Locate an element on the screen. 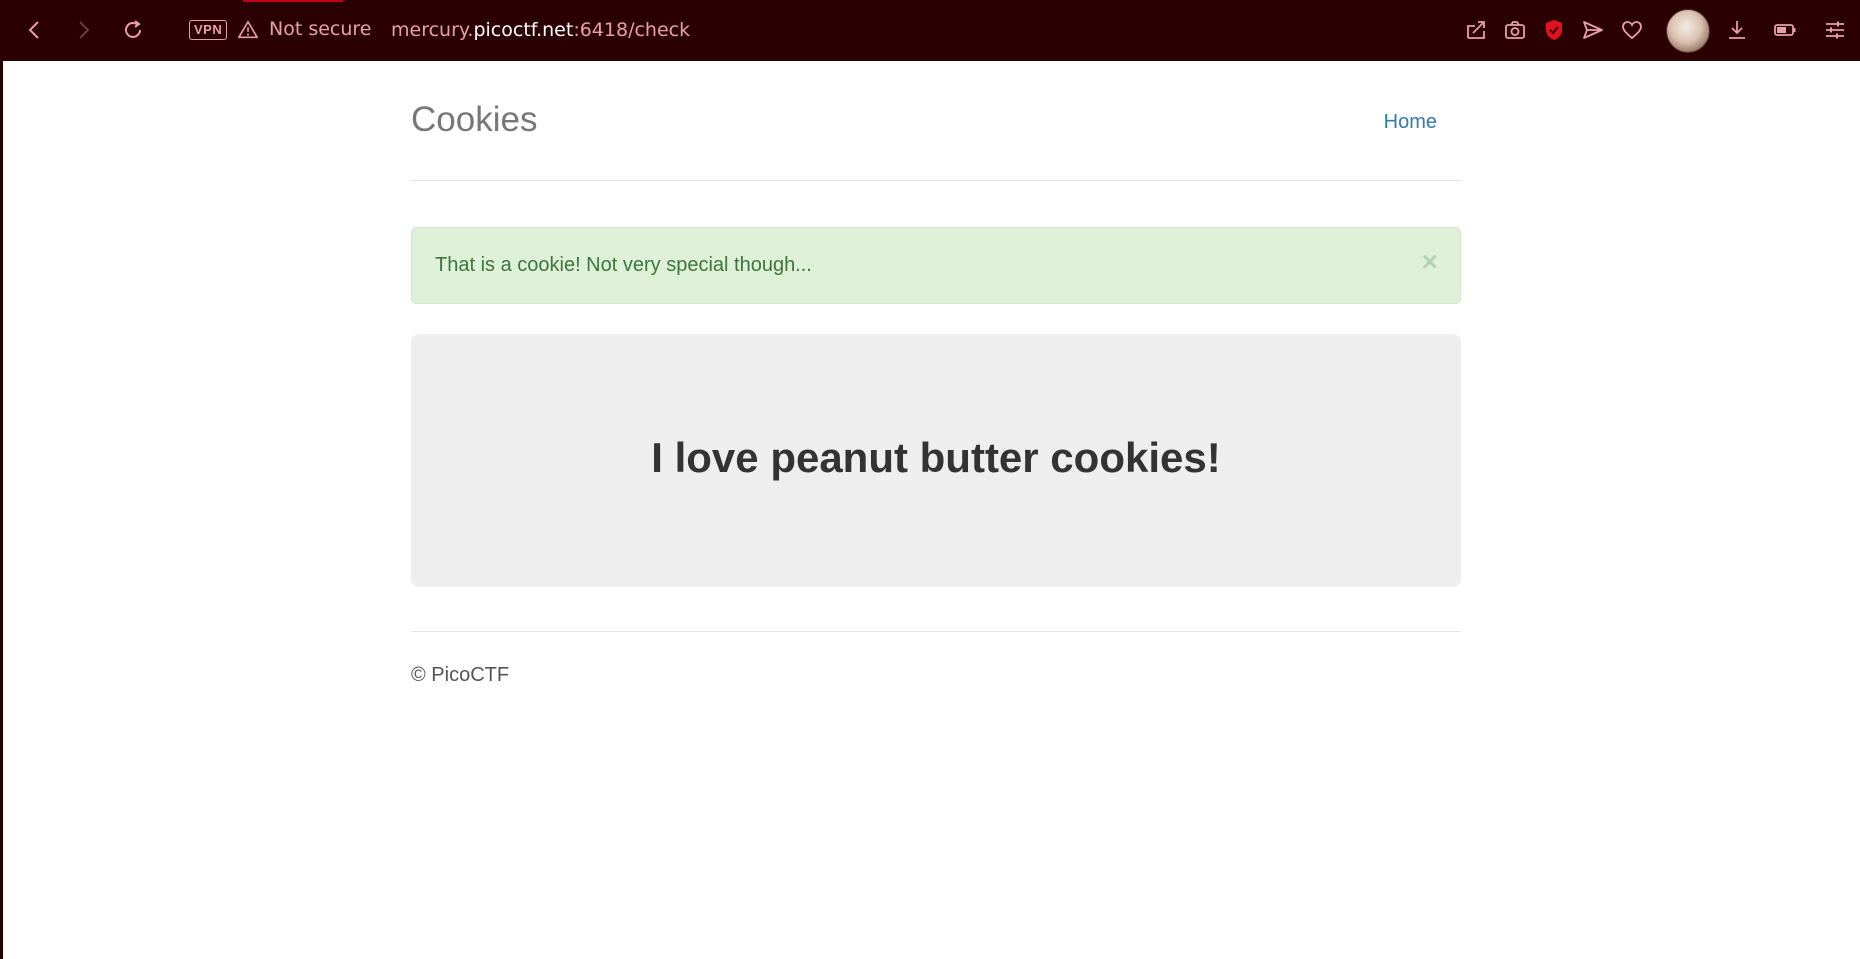 This screenshot has width=1860, height=959. heart-icon is located at coordinates (1632, 30).